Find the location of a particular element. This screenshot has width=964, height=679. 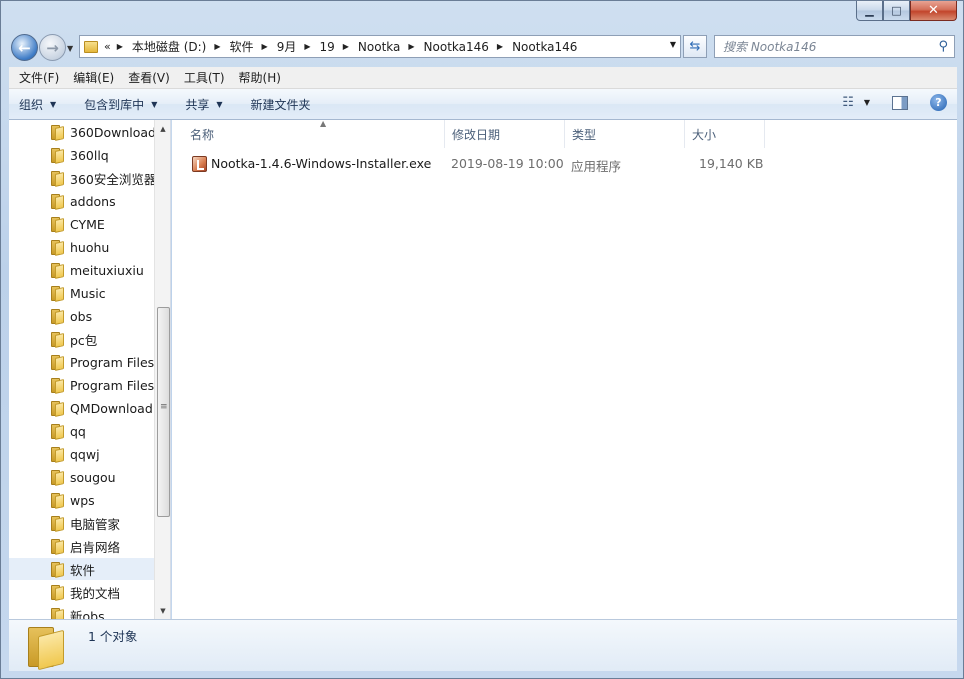

caption-buttons: ▁ □ ✕ is located at coordinates (906, 11).